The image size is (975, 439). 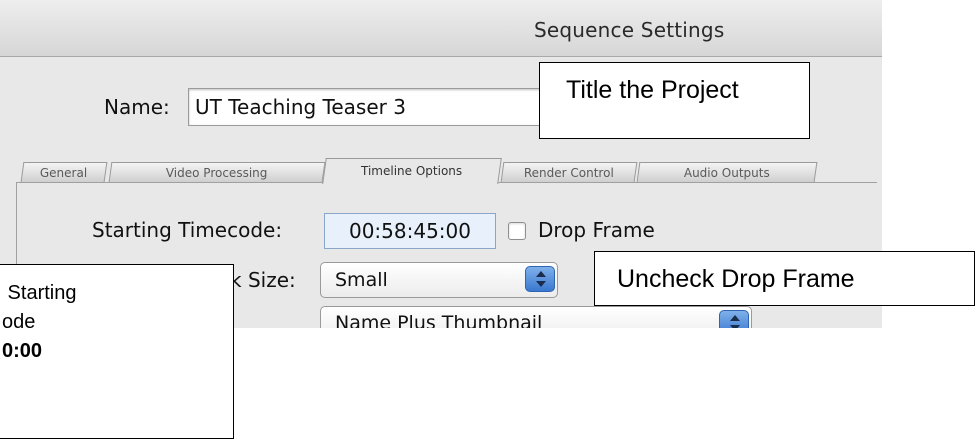 What do you see at coordinates (361, 280) in the screenshot?
I see `track-size-value: Small` at bounding box center [361, 280].